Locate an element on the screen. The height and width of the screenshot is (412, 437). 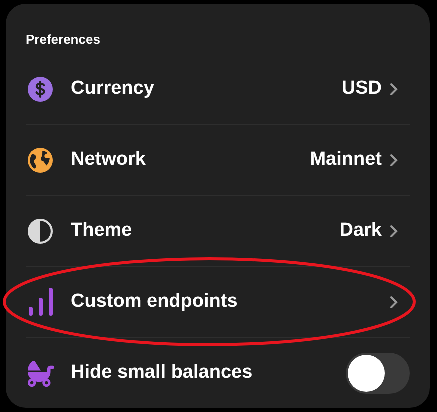
setting-label: Custom endpoints is located at coordinates (154, 302).